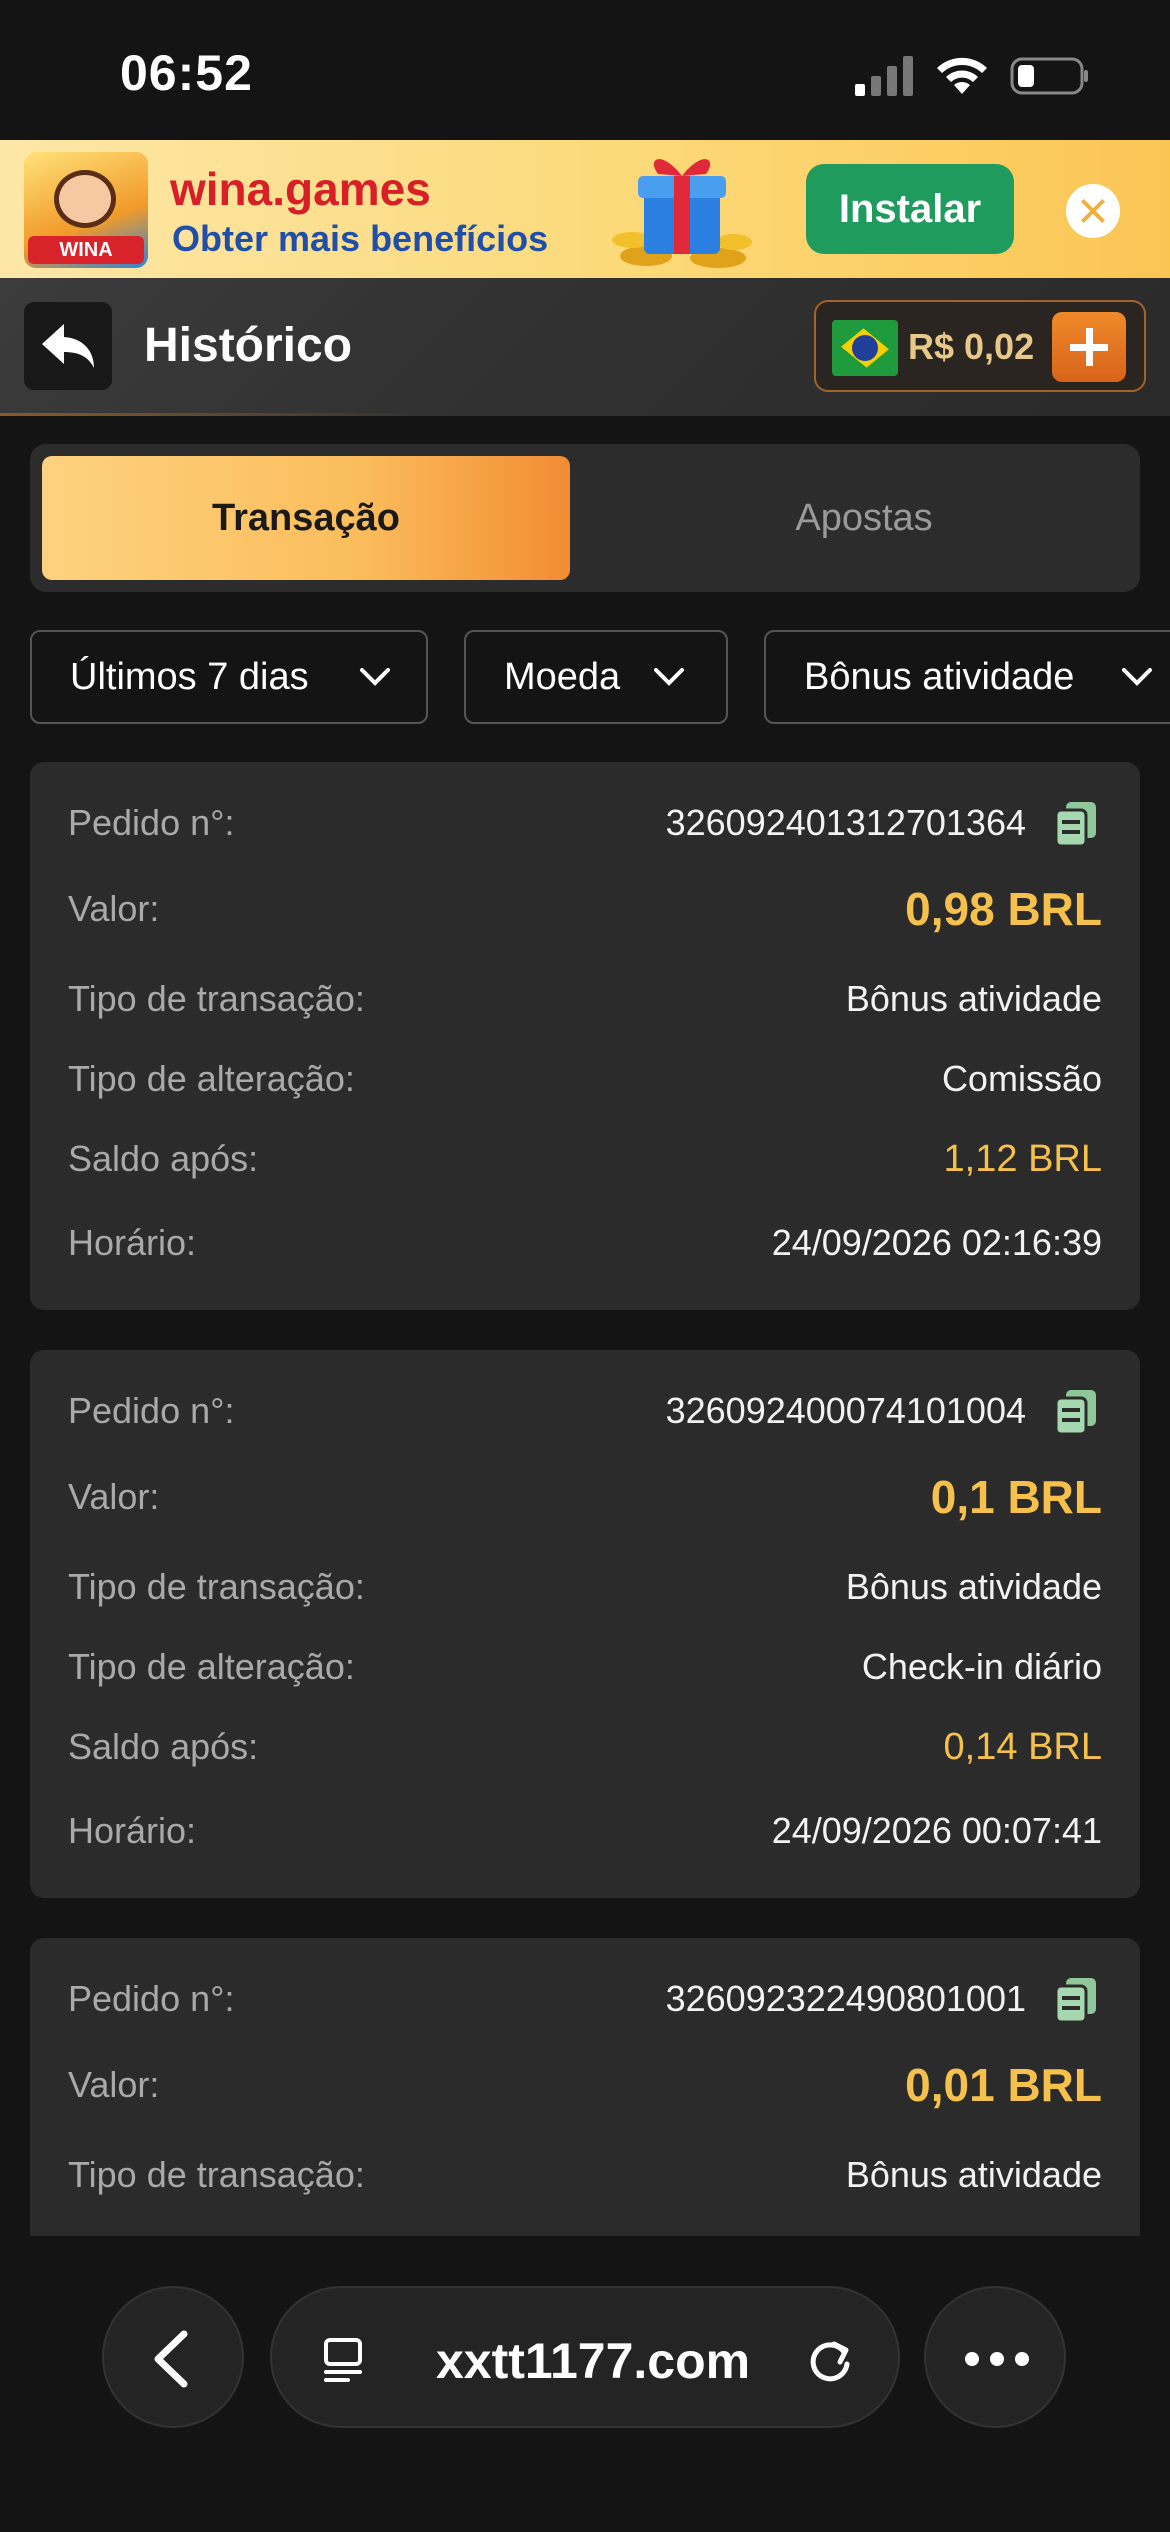 This screenshot has width=1170, height=2532. Describe the element at coordinates (864, 518) in the screenshot. I see `tab-apostas: Apostas` at that location.